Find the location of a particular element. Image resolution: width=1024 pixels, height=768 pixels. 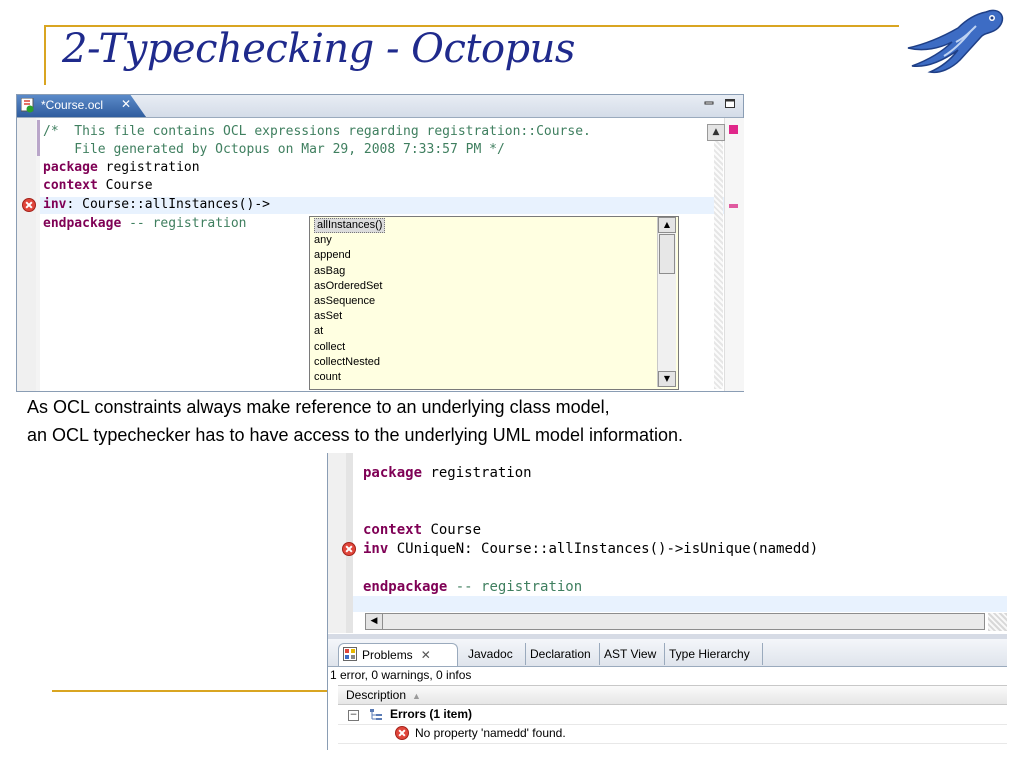

completion-item: collectNested is located at coordinates (349, 362).